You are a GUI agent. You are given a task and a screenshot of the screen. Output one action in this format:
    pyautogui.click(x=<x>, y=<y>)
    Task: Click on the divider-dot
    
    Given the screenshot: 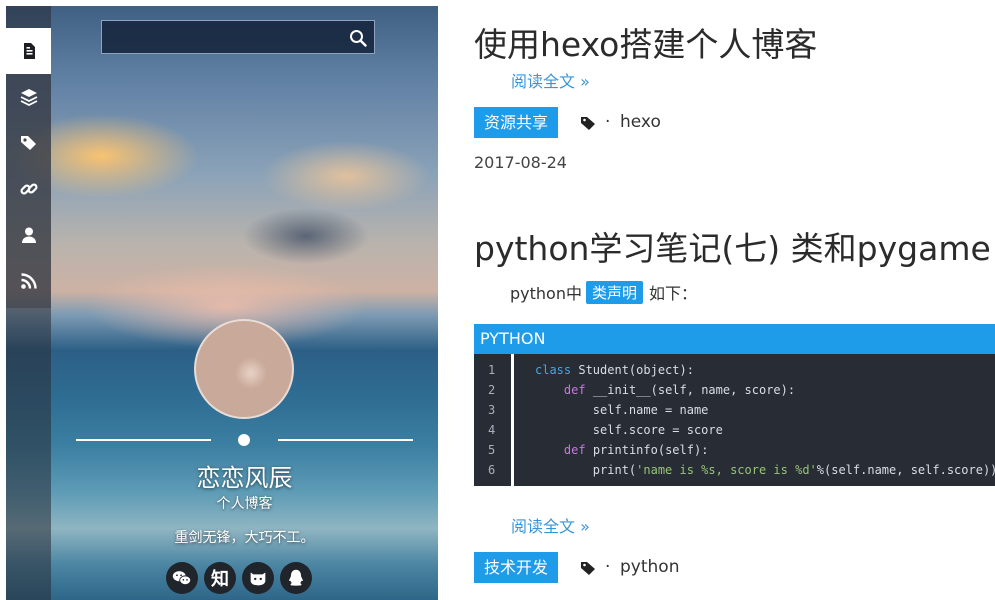 What is the action you would take?
    pyautogui.click(x=244, y=440)
    